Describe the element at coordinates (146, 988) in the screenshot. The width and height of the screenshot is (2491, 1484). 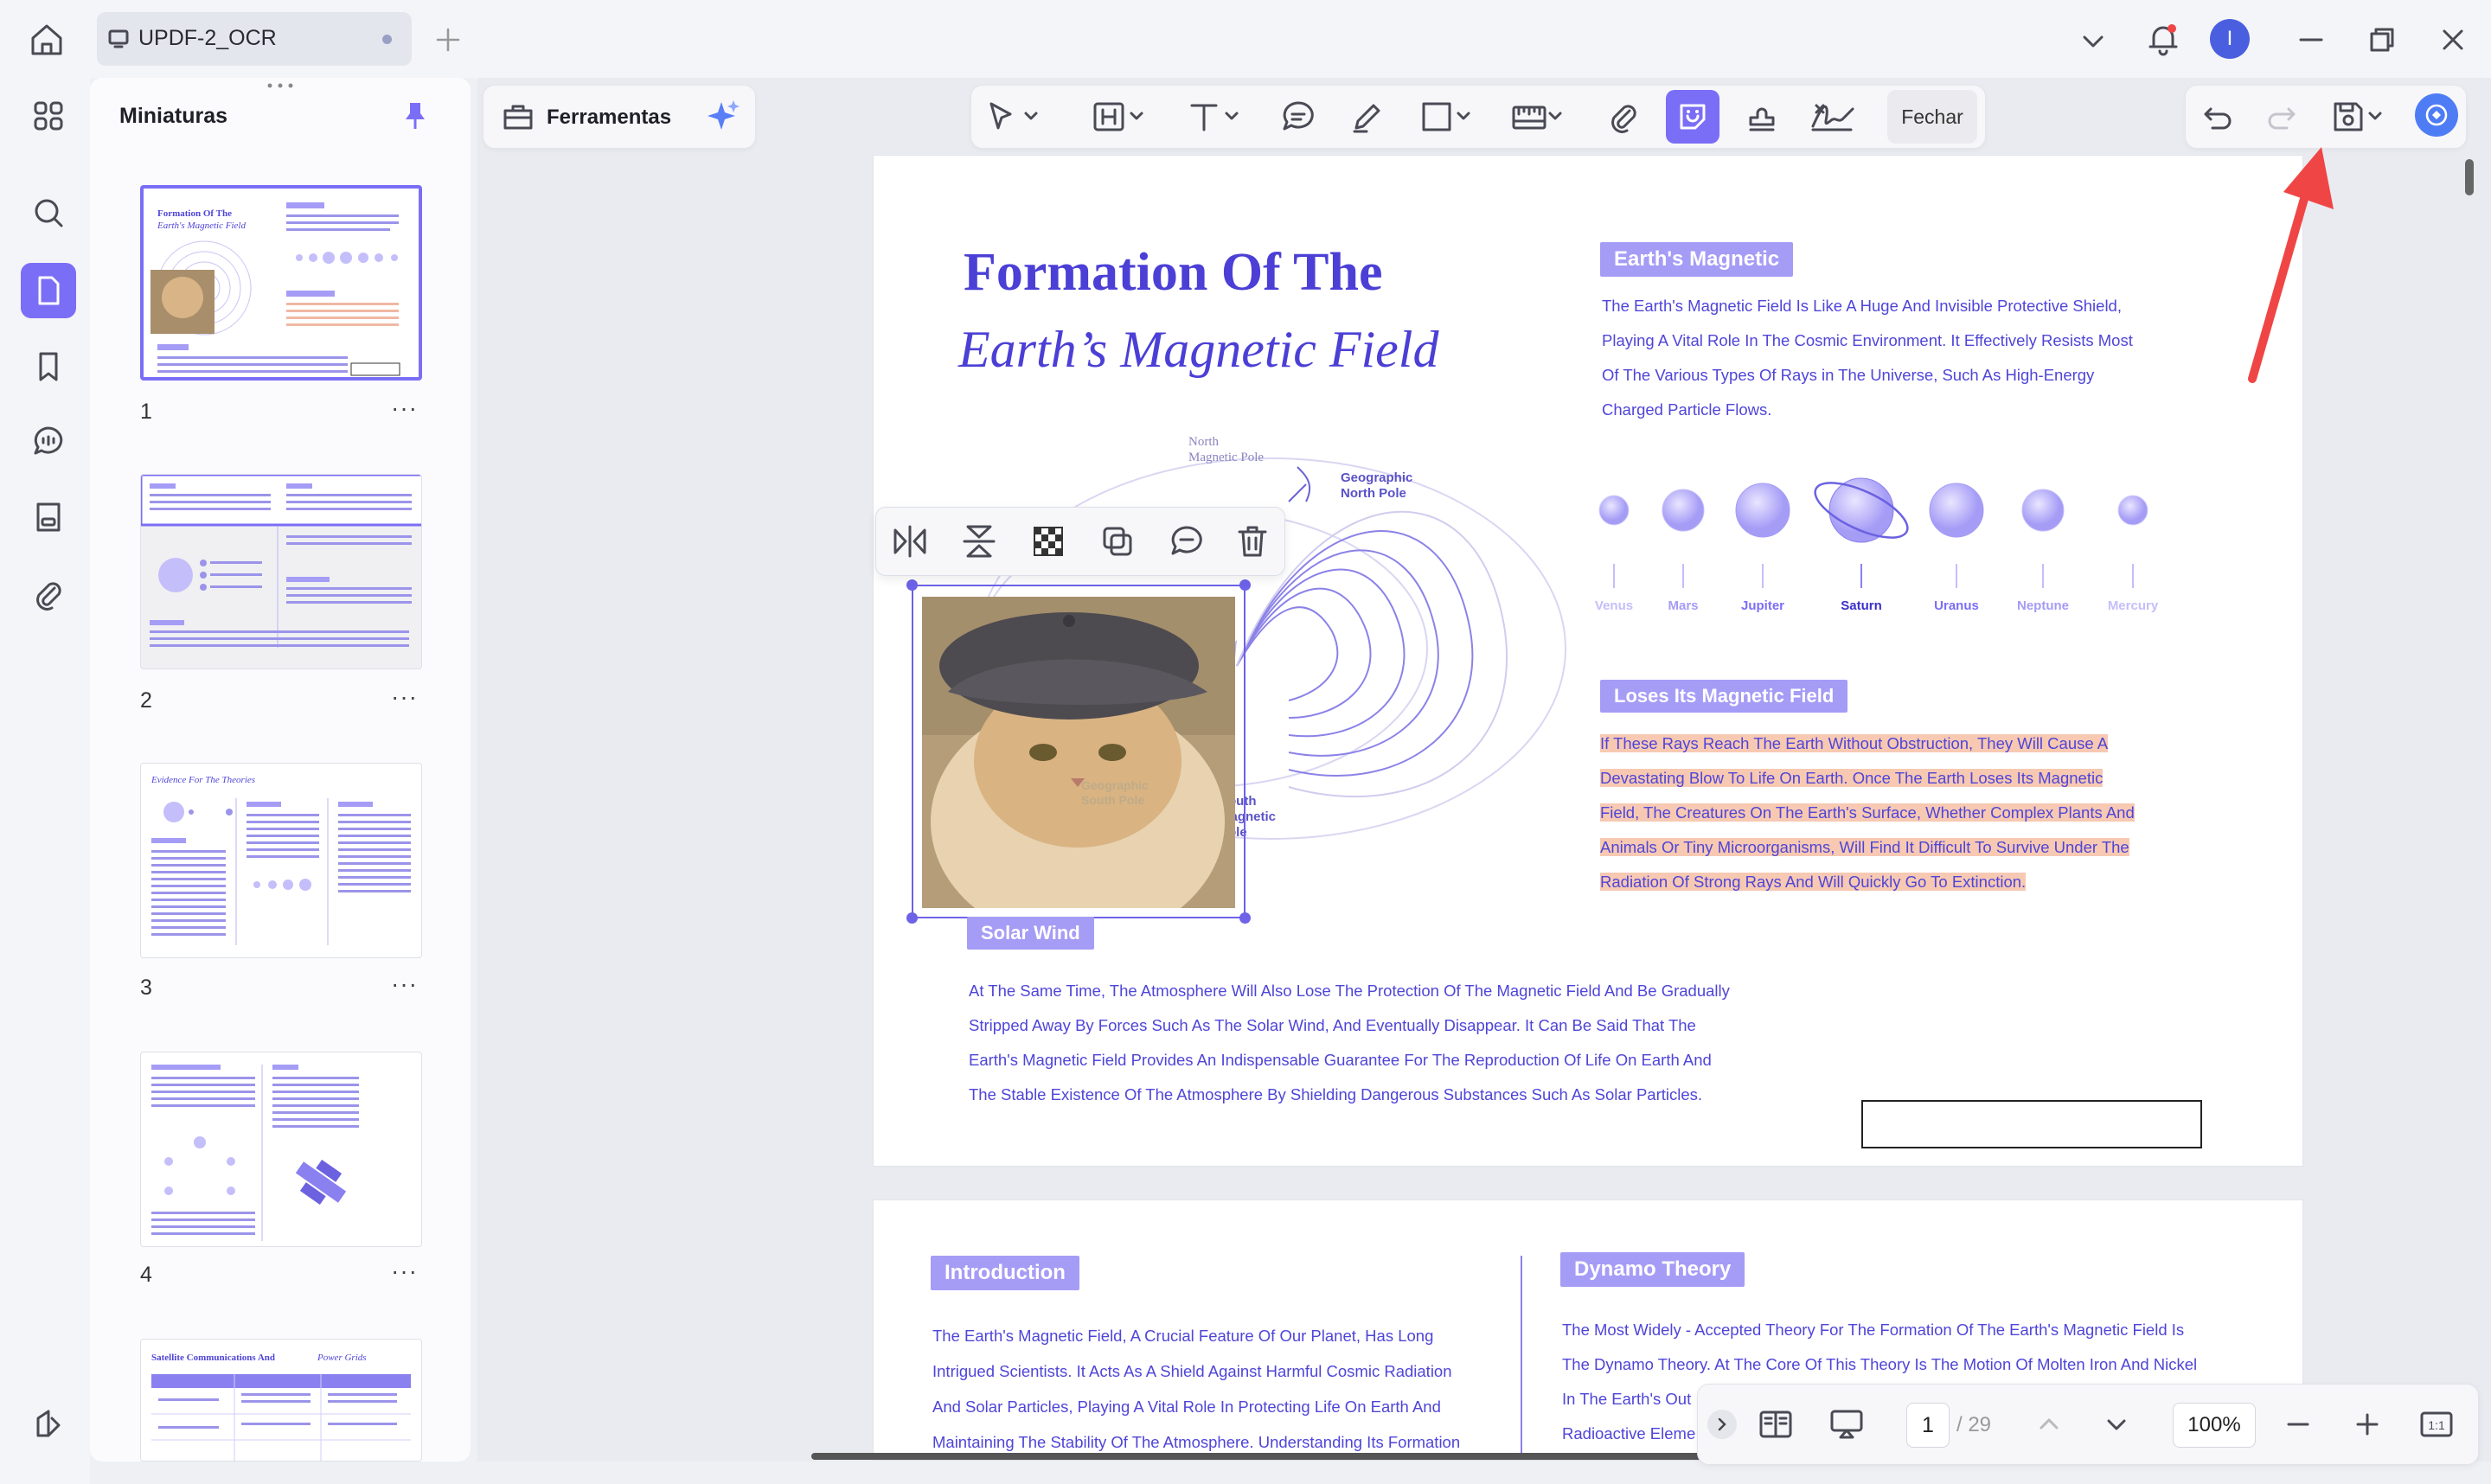
I see `thumbnail-page-number: 3` at that location.